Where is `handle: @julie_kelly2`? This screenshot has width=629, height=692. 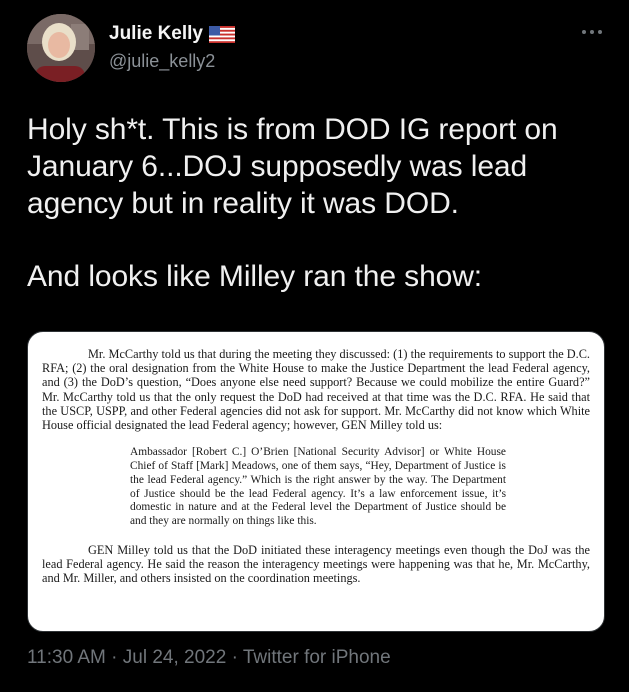 handle: @julie_kelly2 is located at coordinates (172, 61).